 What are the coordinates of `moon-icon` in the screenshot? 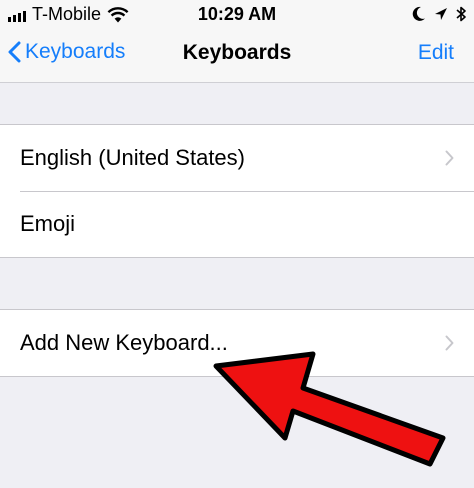 It's located at (418, 13).